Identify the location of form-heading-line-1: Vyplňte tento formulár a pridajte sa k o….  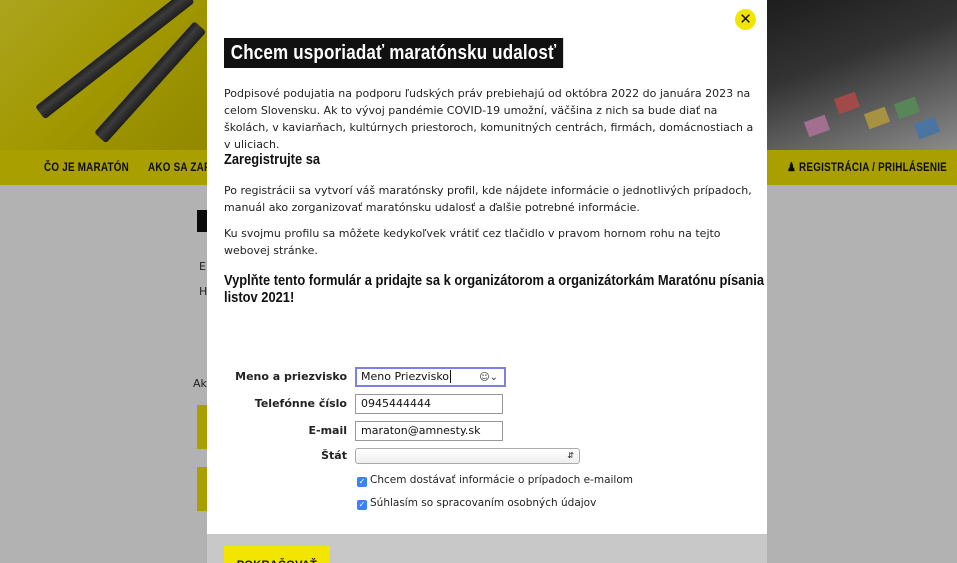
(494, 280).